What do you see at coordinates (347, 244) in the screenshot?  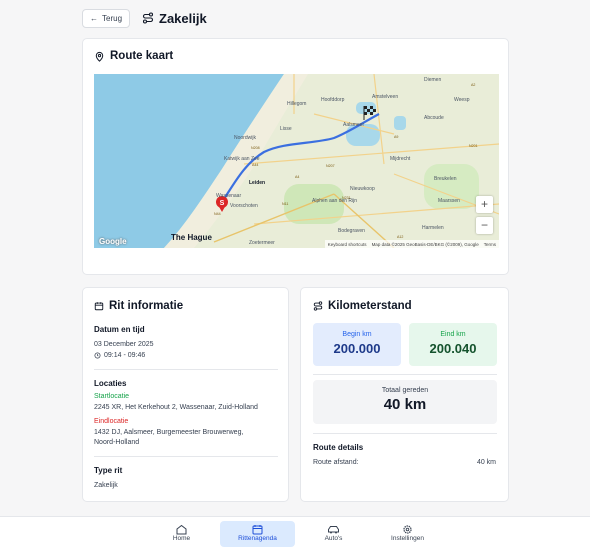 I see `keyboard-shortcuts-link: Keyboard shortcuts` at bounding box center [347, 244].